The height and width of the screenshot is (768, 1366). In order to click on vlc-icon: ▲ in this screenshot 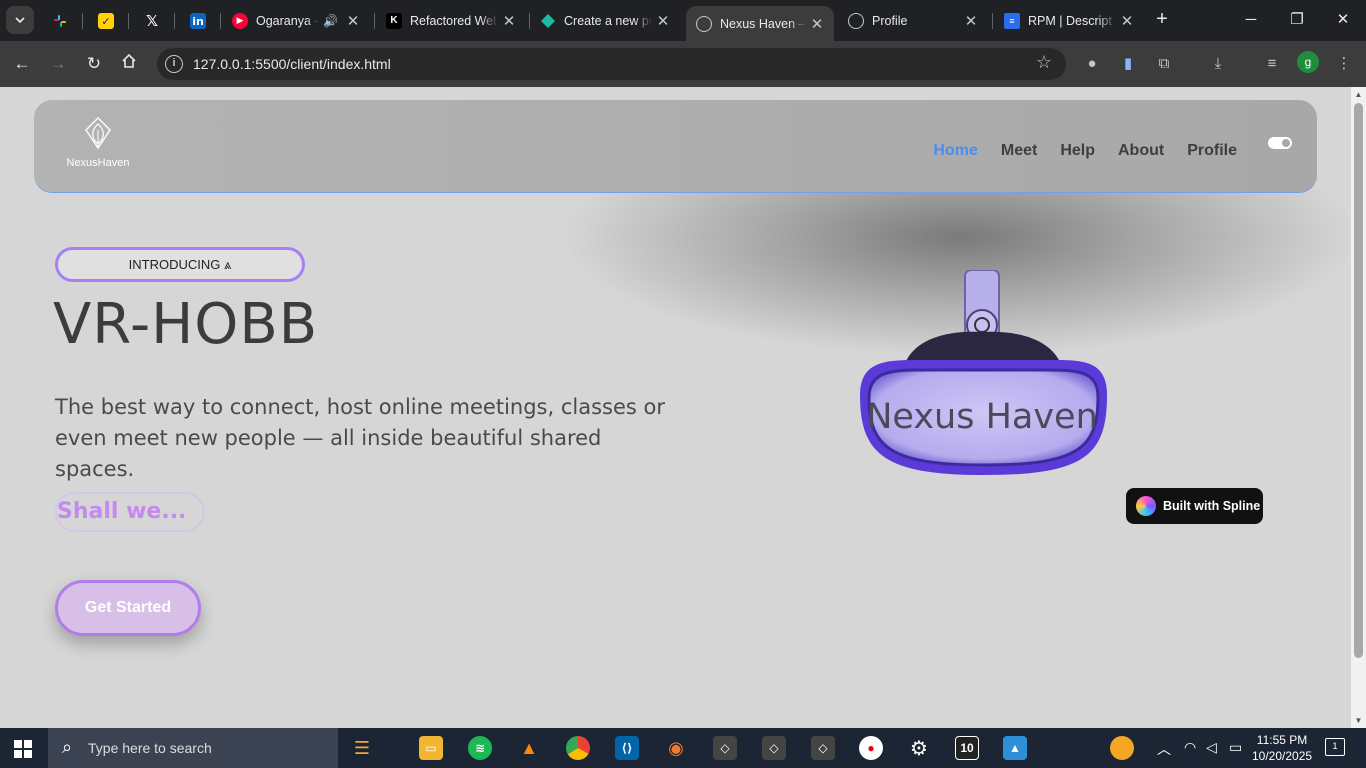, I will do `click(529, 748)`.